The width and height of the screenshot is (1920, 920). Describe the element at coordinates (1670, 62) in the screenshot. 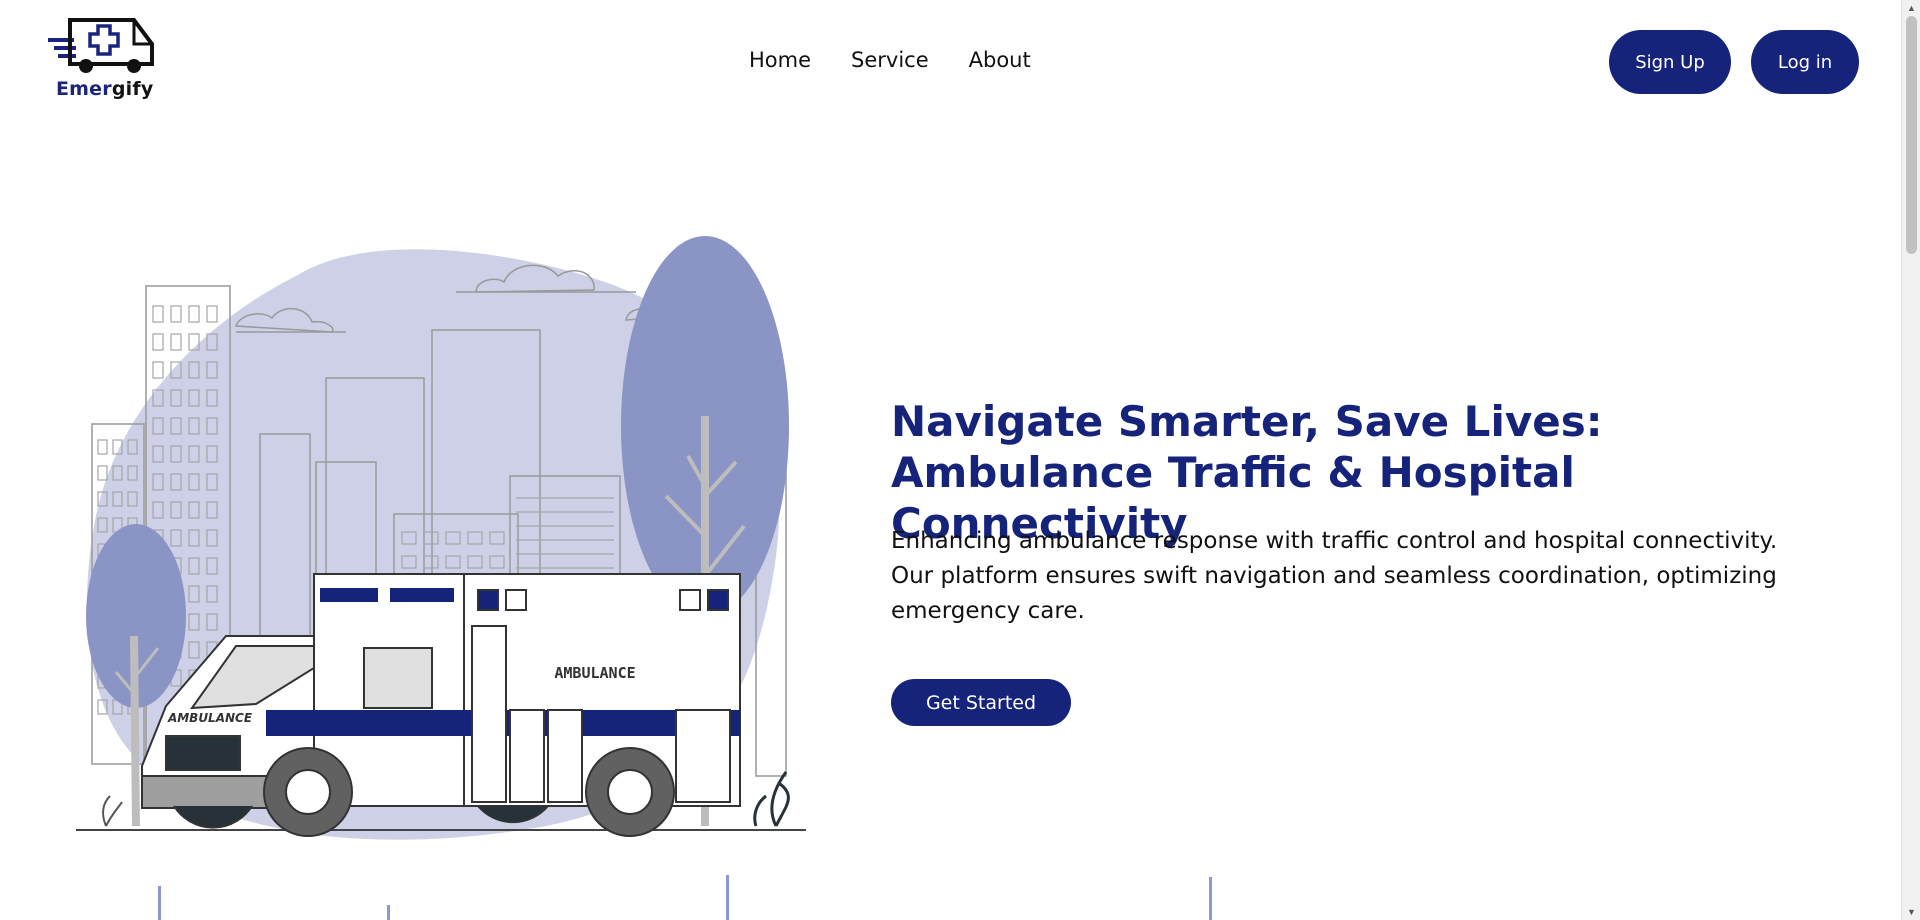

I see `sign-up-button: Sign Up` at that location.